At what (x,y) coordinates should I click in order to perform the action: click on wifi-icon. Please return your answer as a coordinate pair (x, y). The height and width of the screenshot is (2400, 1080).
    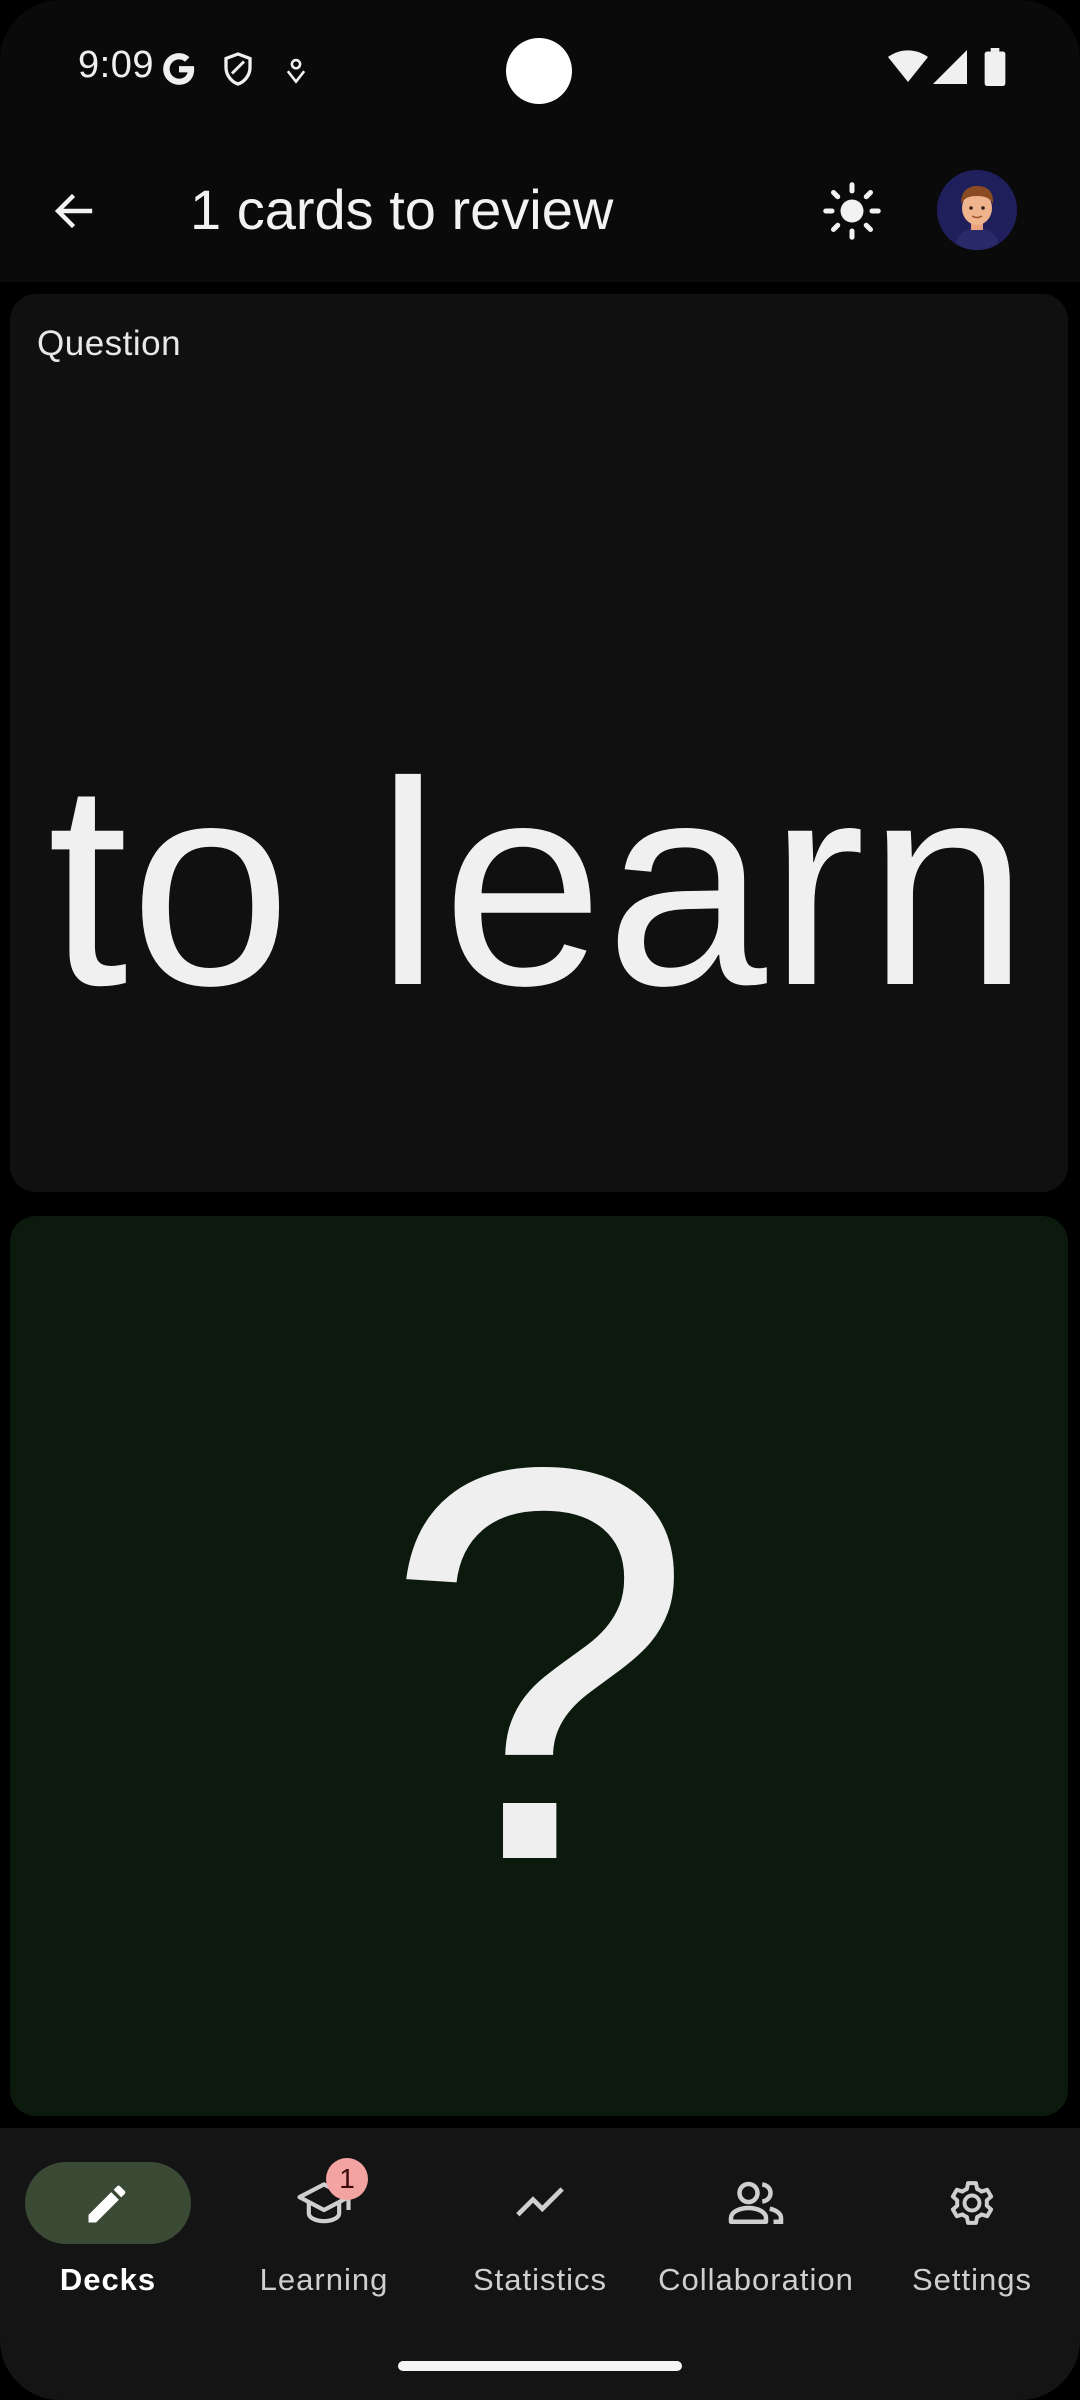
    Looking at the image, I should click on (908, 66).